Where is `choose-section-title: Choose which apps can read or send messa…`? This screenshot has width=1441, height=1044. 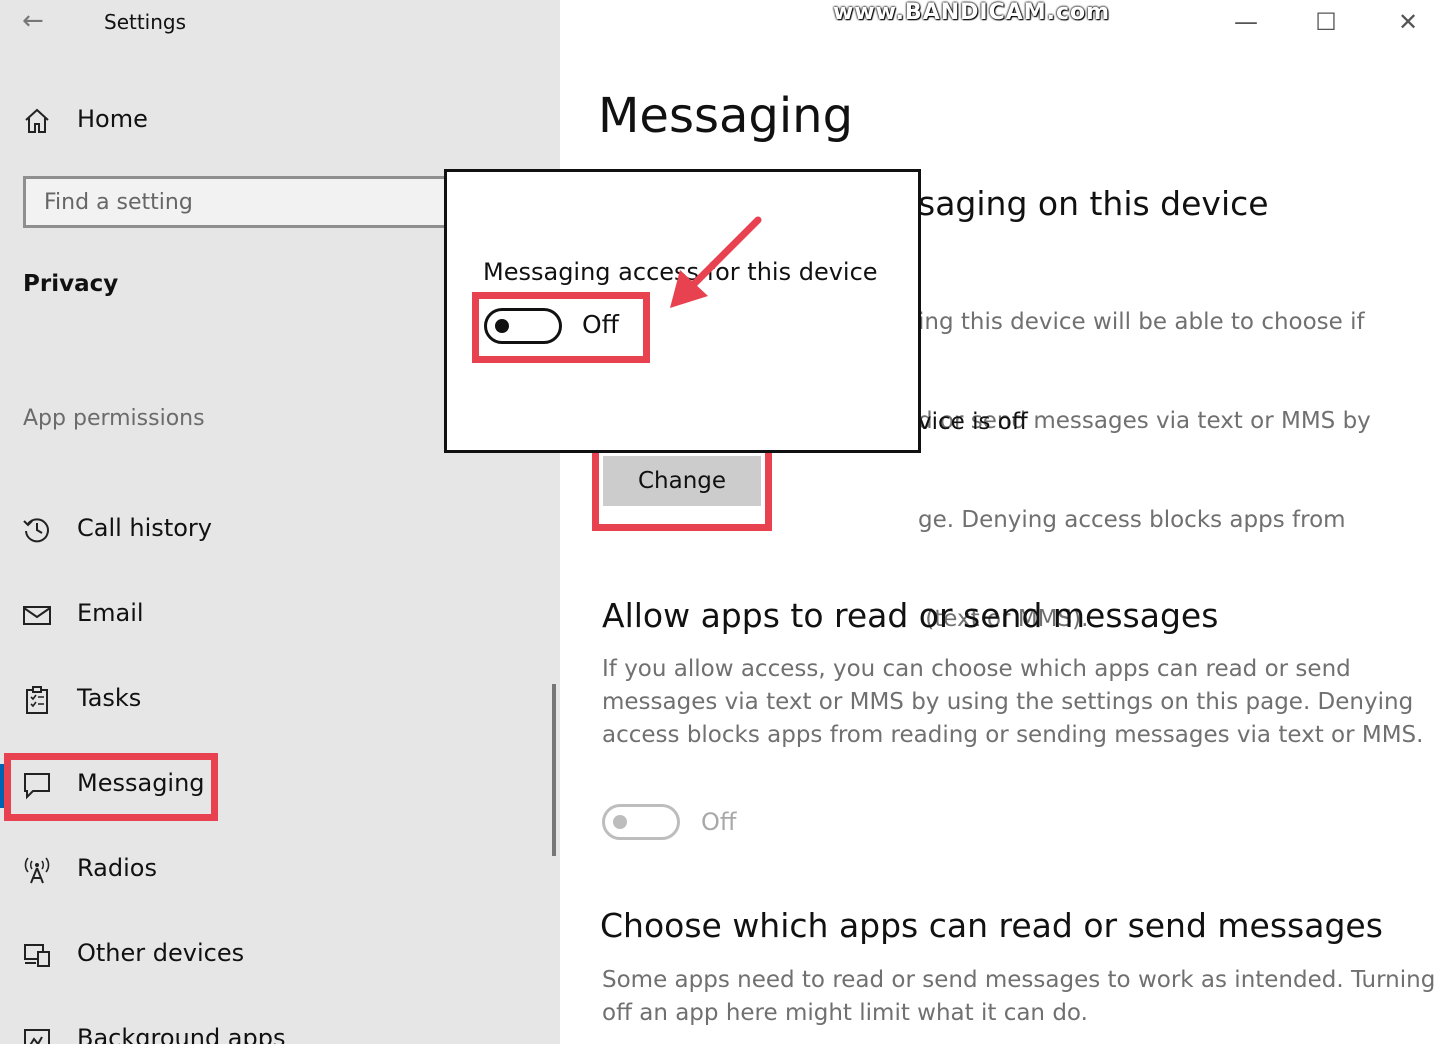
choose-section-title: Choose which apps can read or send messa… is located at coordinates (991, 925).